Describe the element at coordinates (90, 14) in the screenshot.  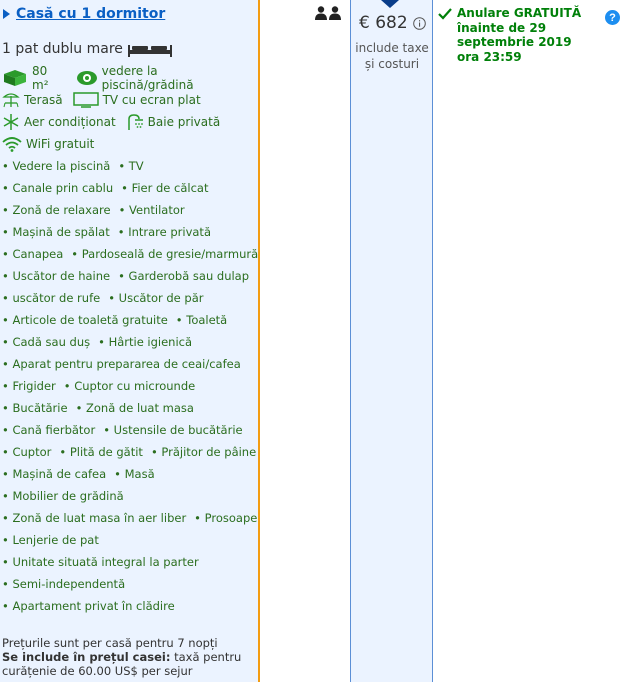
I see `room-title: Casă cu 1 dormitor` at that location.